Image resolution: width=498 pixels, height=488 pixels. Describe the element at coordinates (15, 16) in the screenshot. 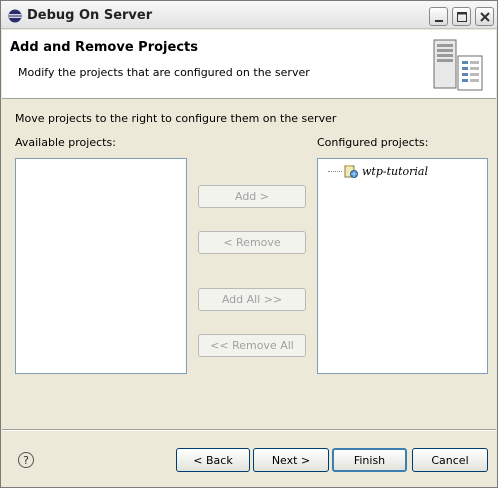

I see `eclipse-icon` at that location.